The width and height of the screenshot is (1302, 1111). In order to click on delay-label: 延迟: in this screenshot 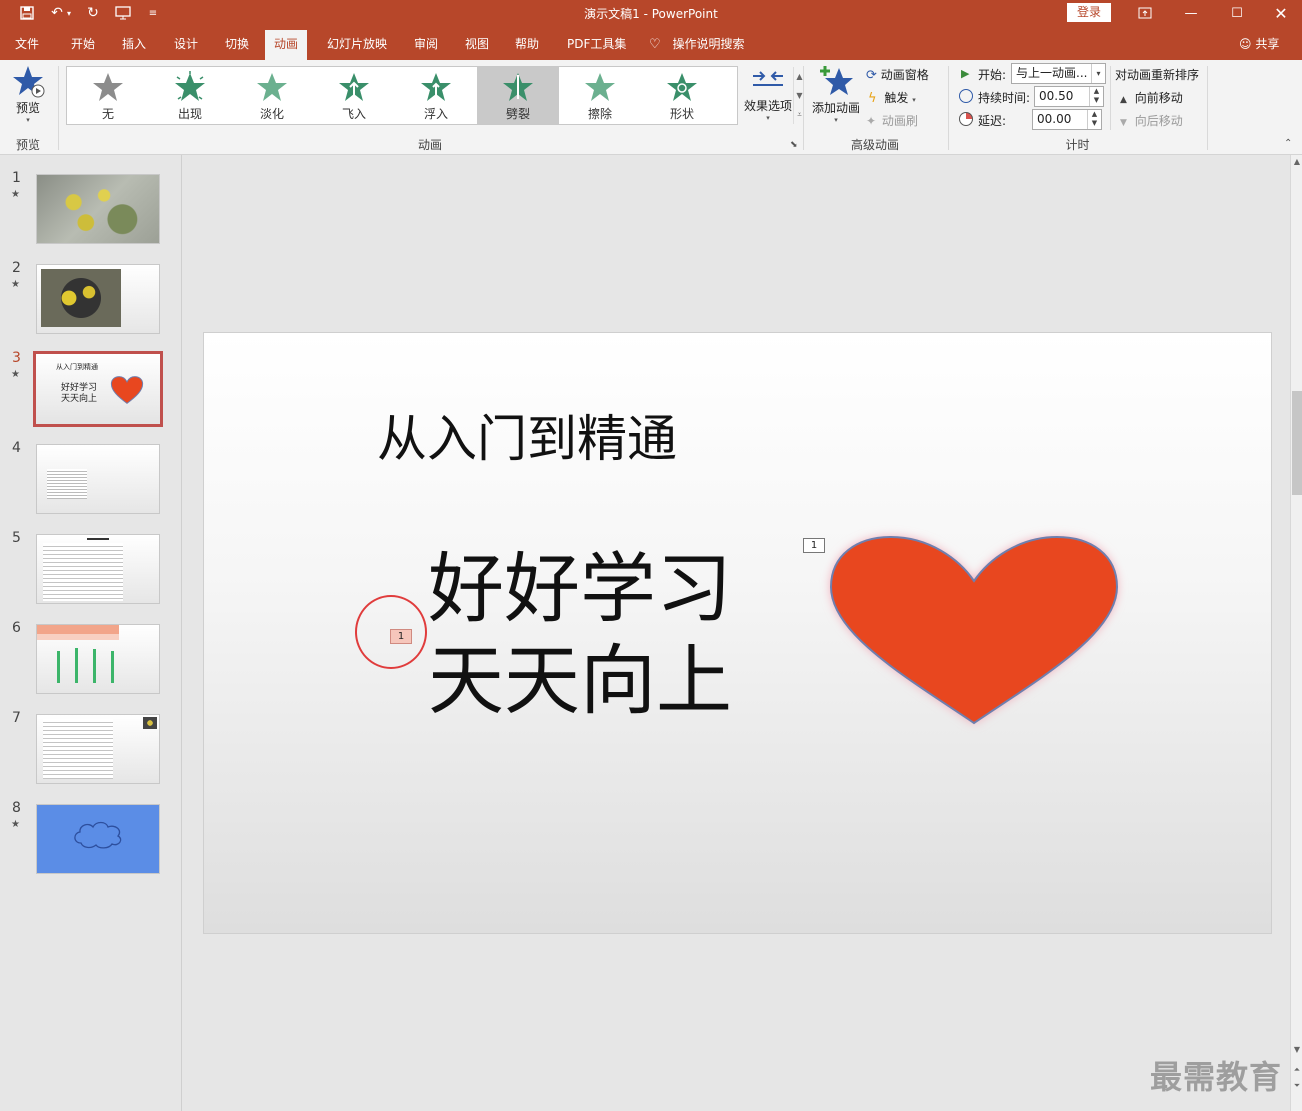, I will do `click(992, 121)`.